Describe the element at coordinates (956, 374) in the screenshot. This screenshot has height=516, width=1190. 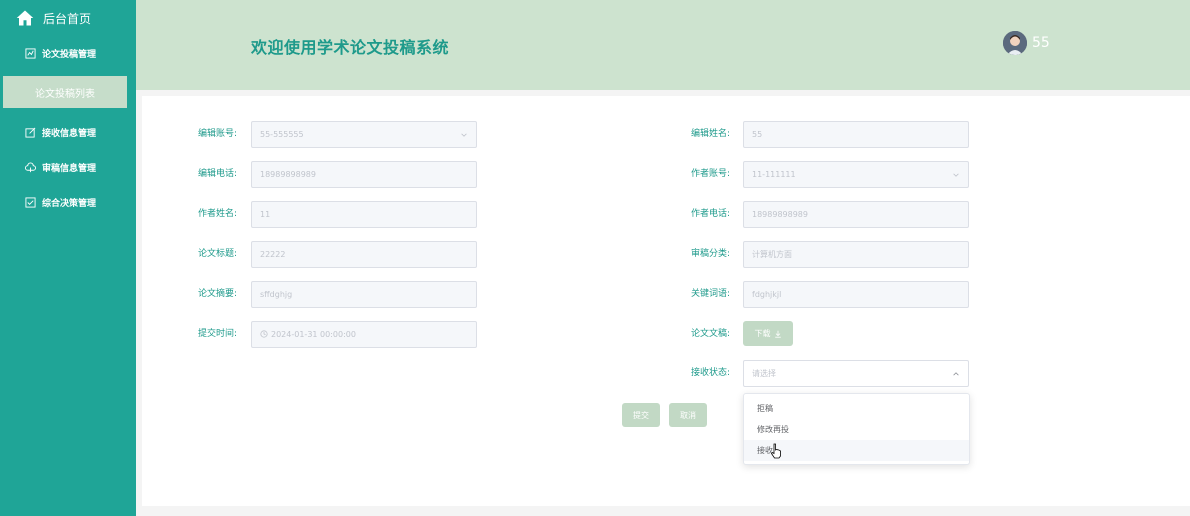
I see `chevron-up-icon` at that location.